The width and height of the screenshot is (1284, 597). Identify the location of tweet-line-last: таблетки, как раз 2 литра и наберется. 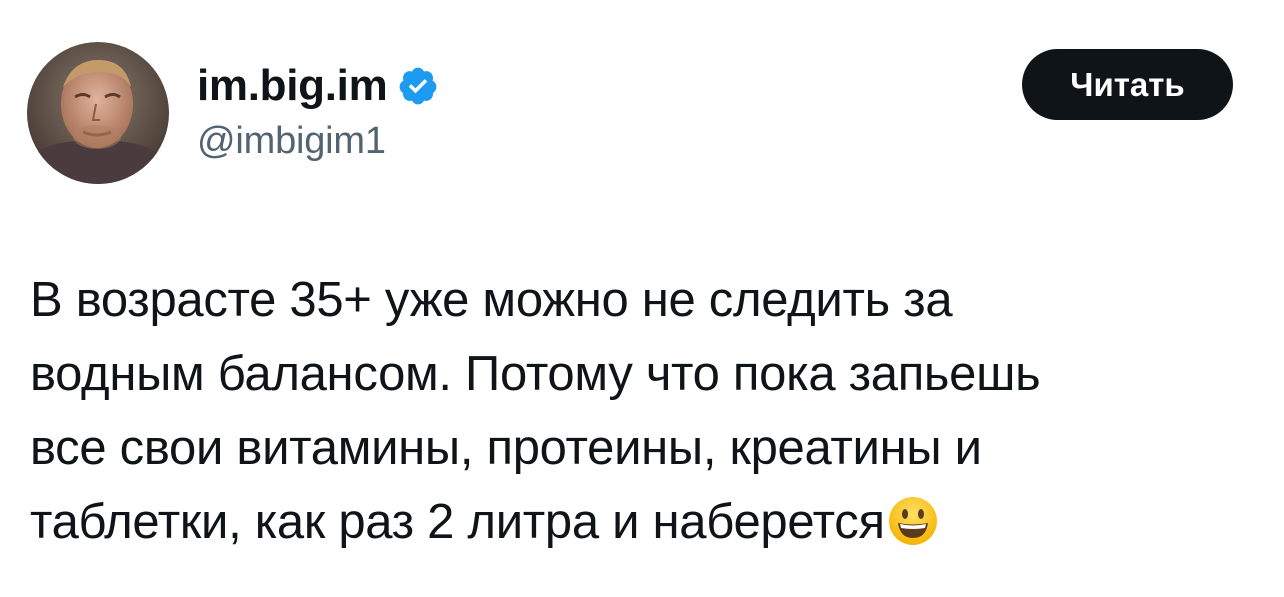
(645, 522).